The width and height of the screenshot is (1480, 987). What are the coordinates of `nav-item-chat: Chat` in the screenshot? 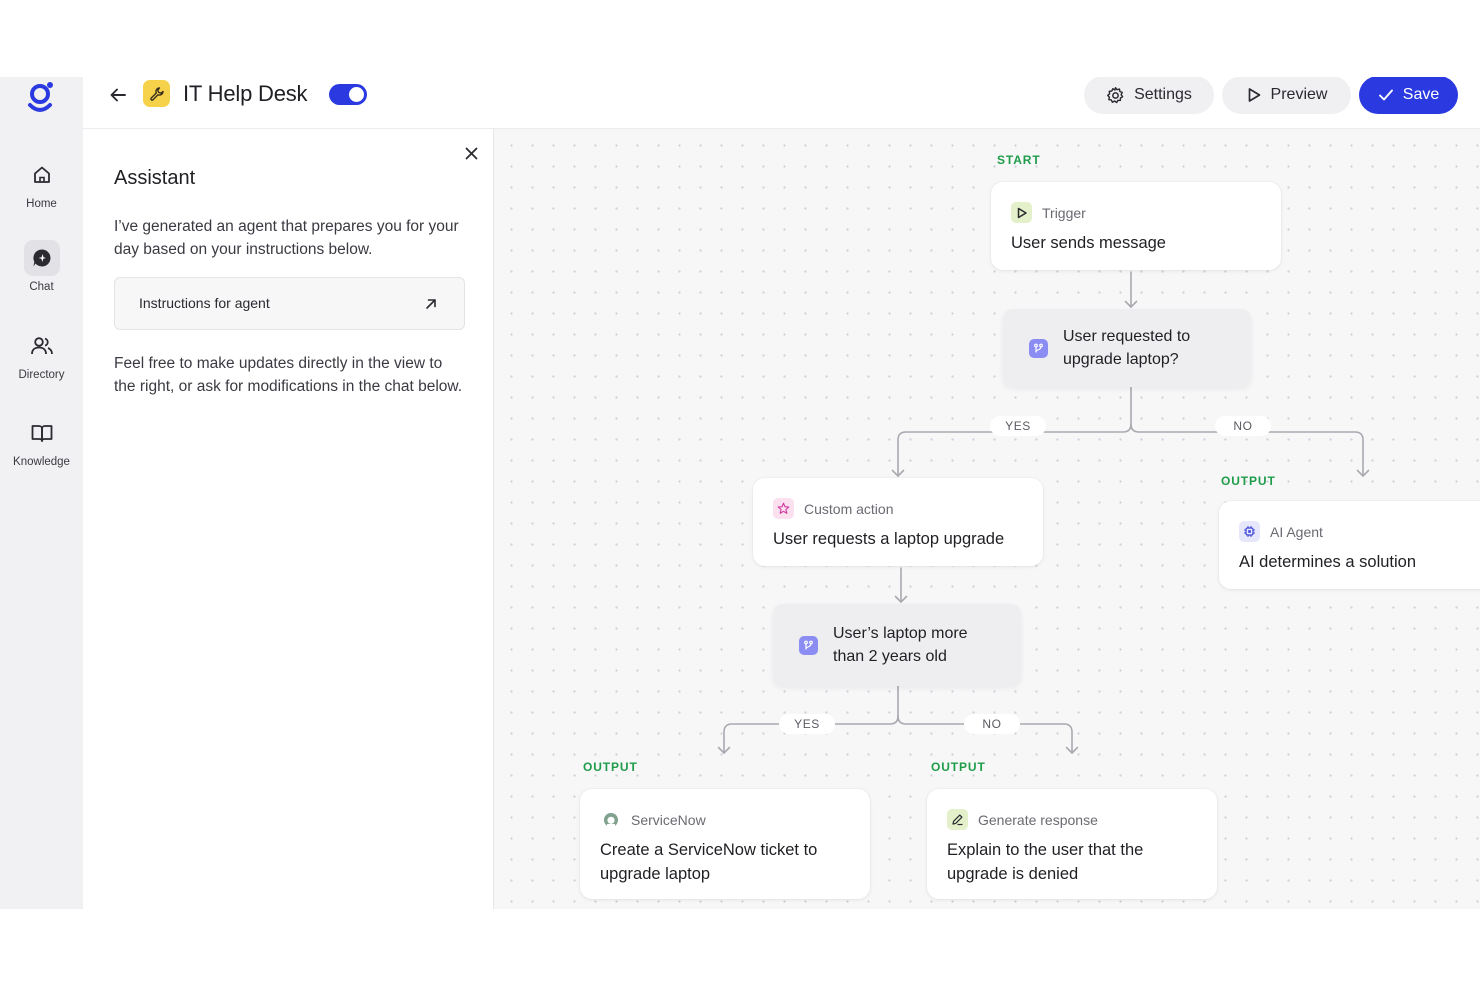 It's located at (41, 266).